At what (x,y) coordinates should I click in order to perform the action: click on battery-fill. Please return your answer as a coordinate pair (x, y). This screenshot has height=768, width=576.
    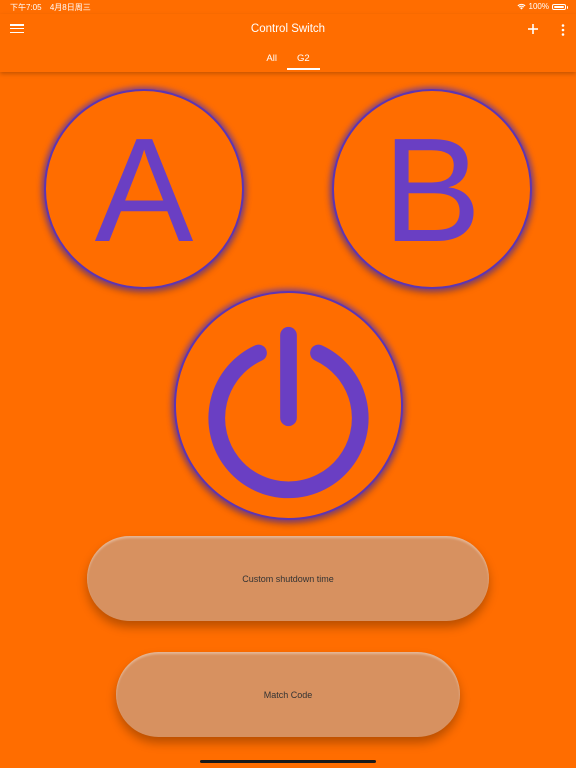
    Looking at the image, I should click on (559, 6).